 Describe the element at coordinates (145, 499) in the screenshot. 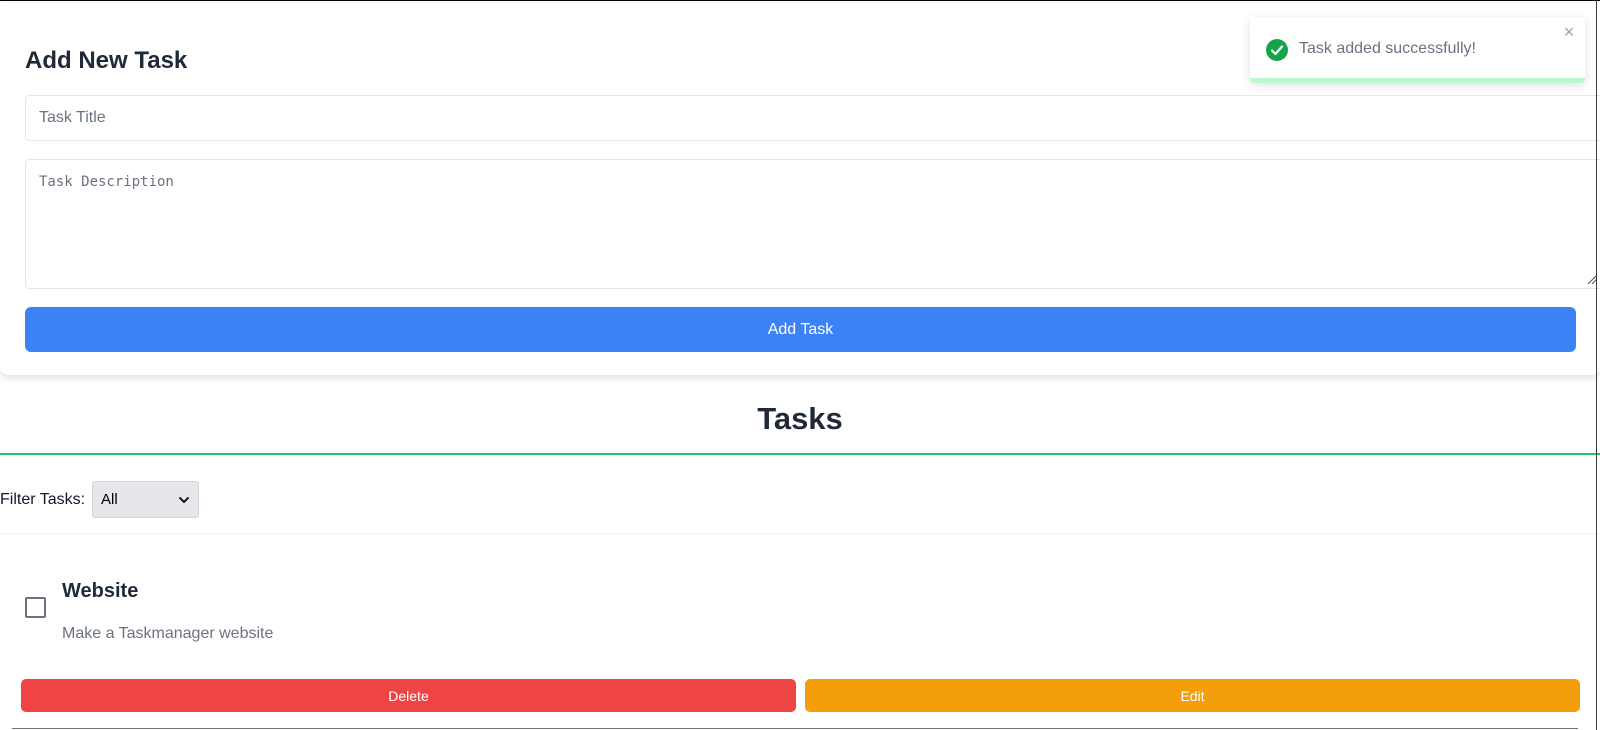

I see `filter-select: All` at that location.